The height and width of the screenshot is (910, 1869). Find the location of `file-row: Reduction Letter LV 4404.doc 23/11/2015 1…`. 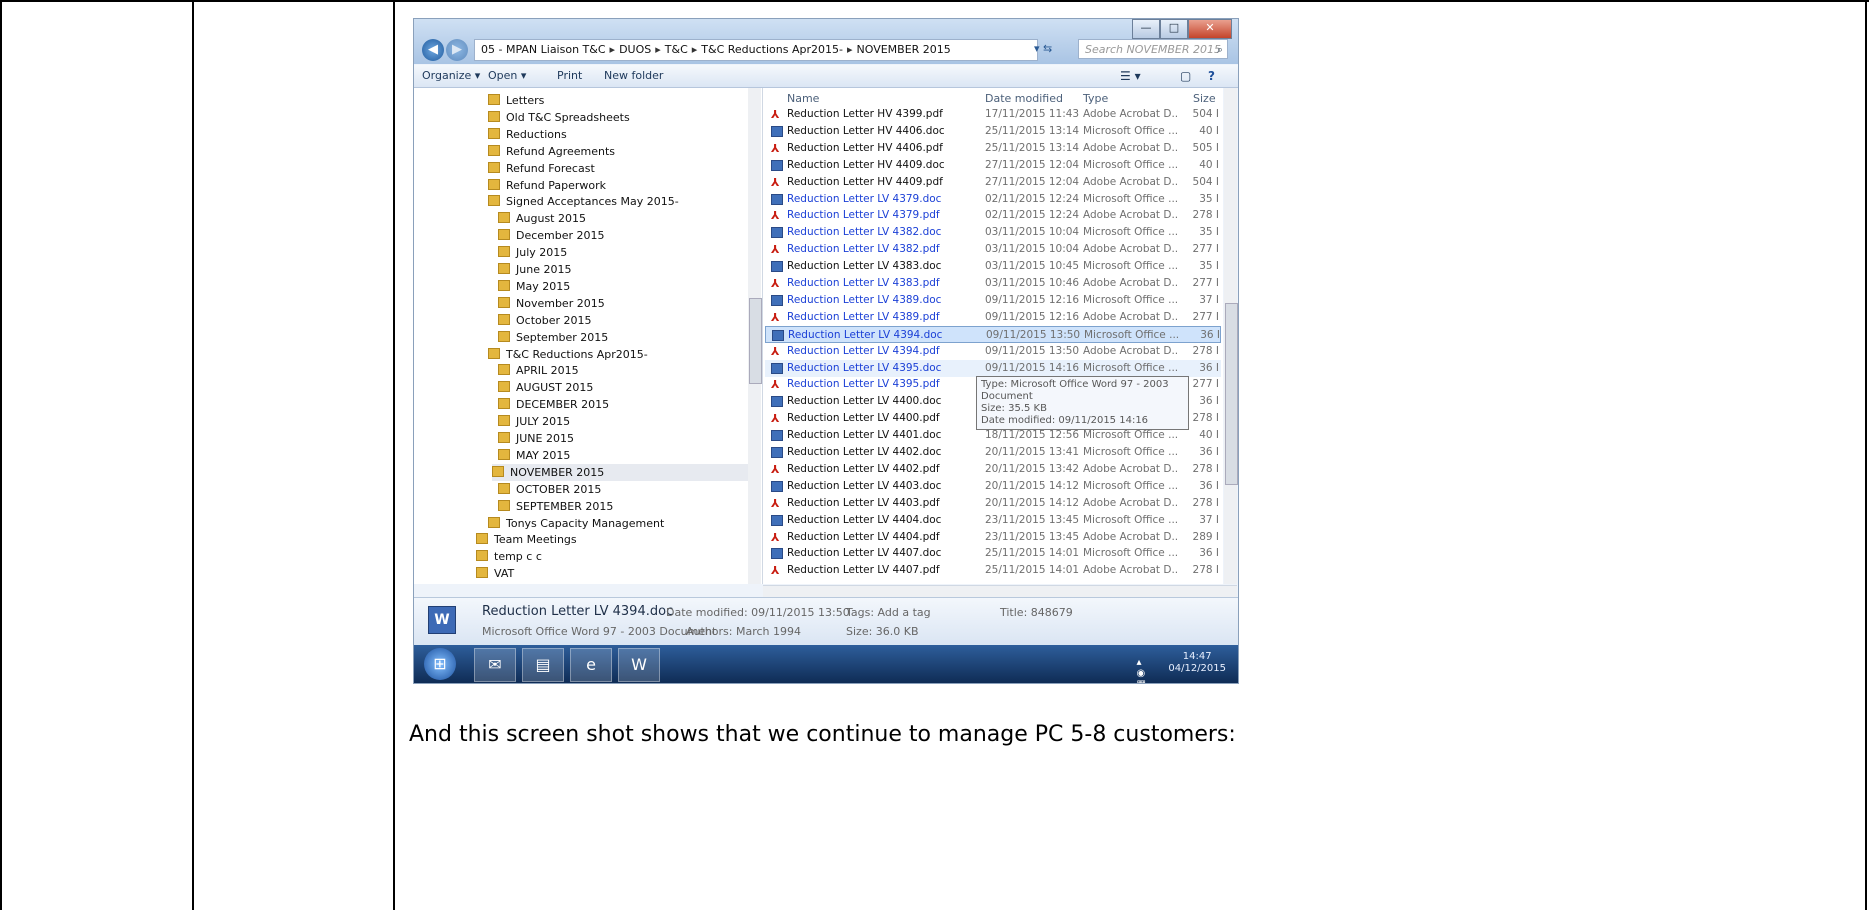

file-row: Reduction Letter LV 4404.doc 23/11/2015 1… is located at coordinates (993, 520).